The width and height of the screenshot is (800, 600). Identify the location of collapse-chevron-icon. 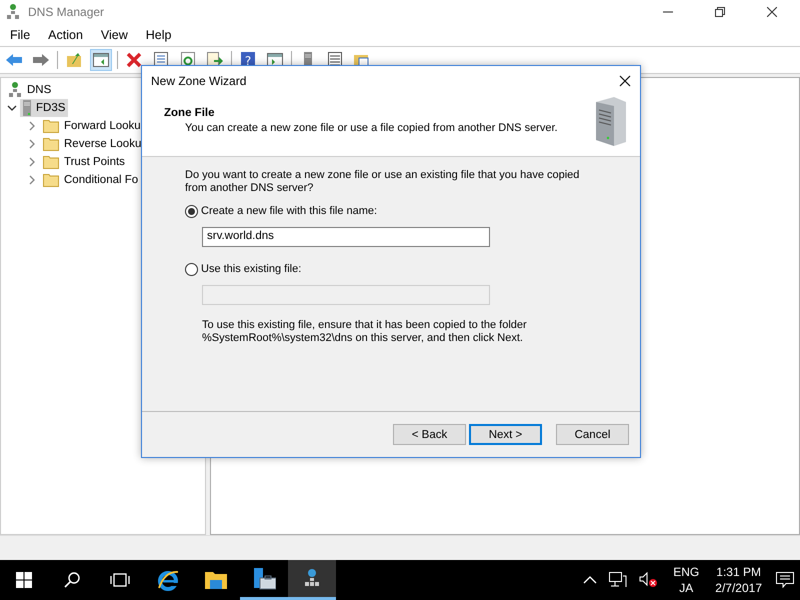
(12, 108).